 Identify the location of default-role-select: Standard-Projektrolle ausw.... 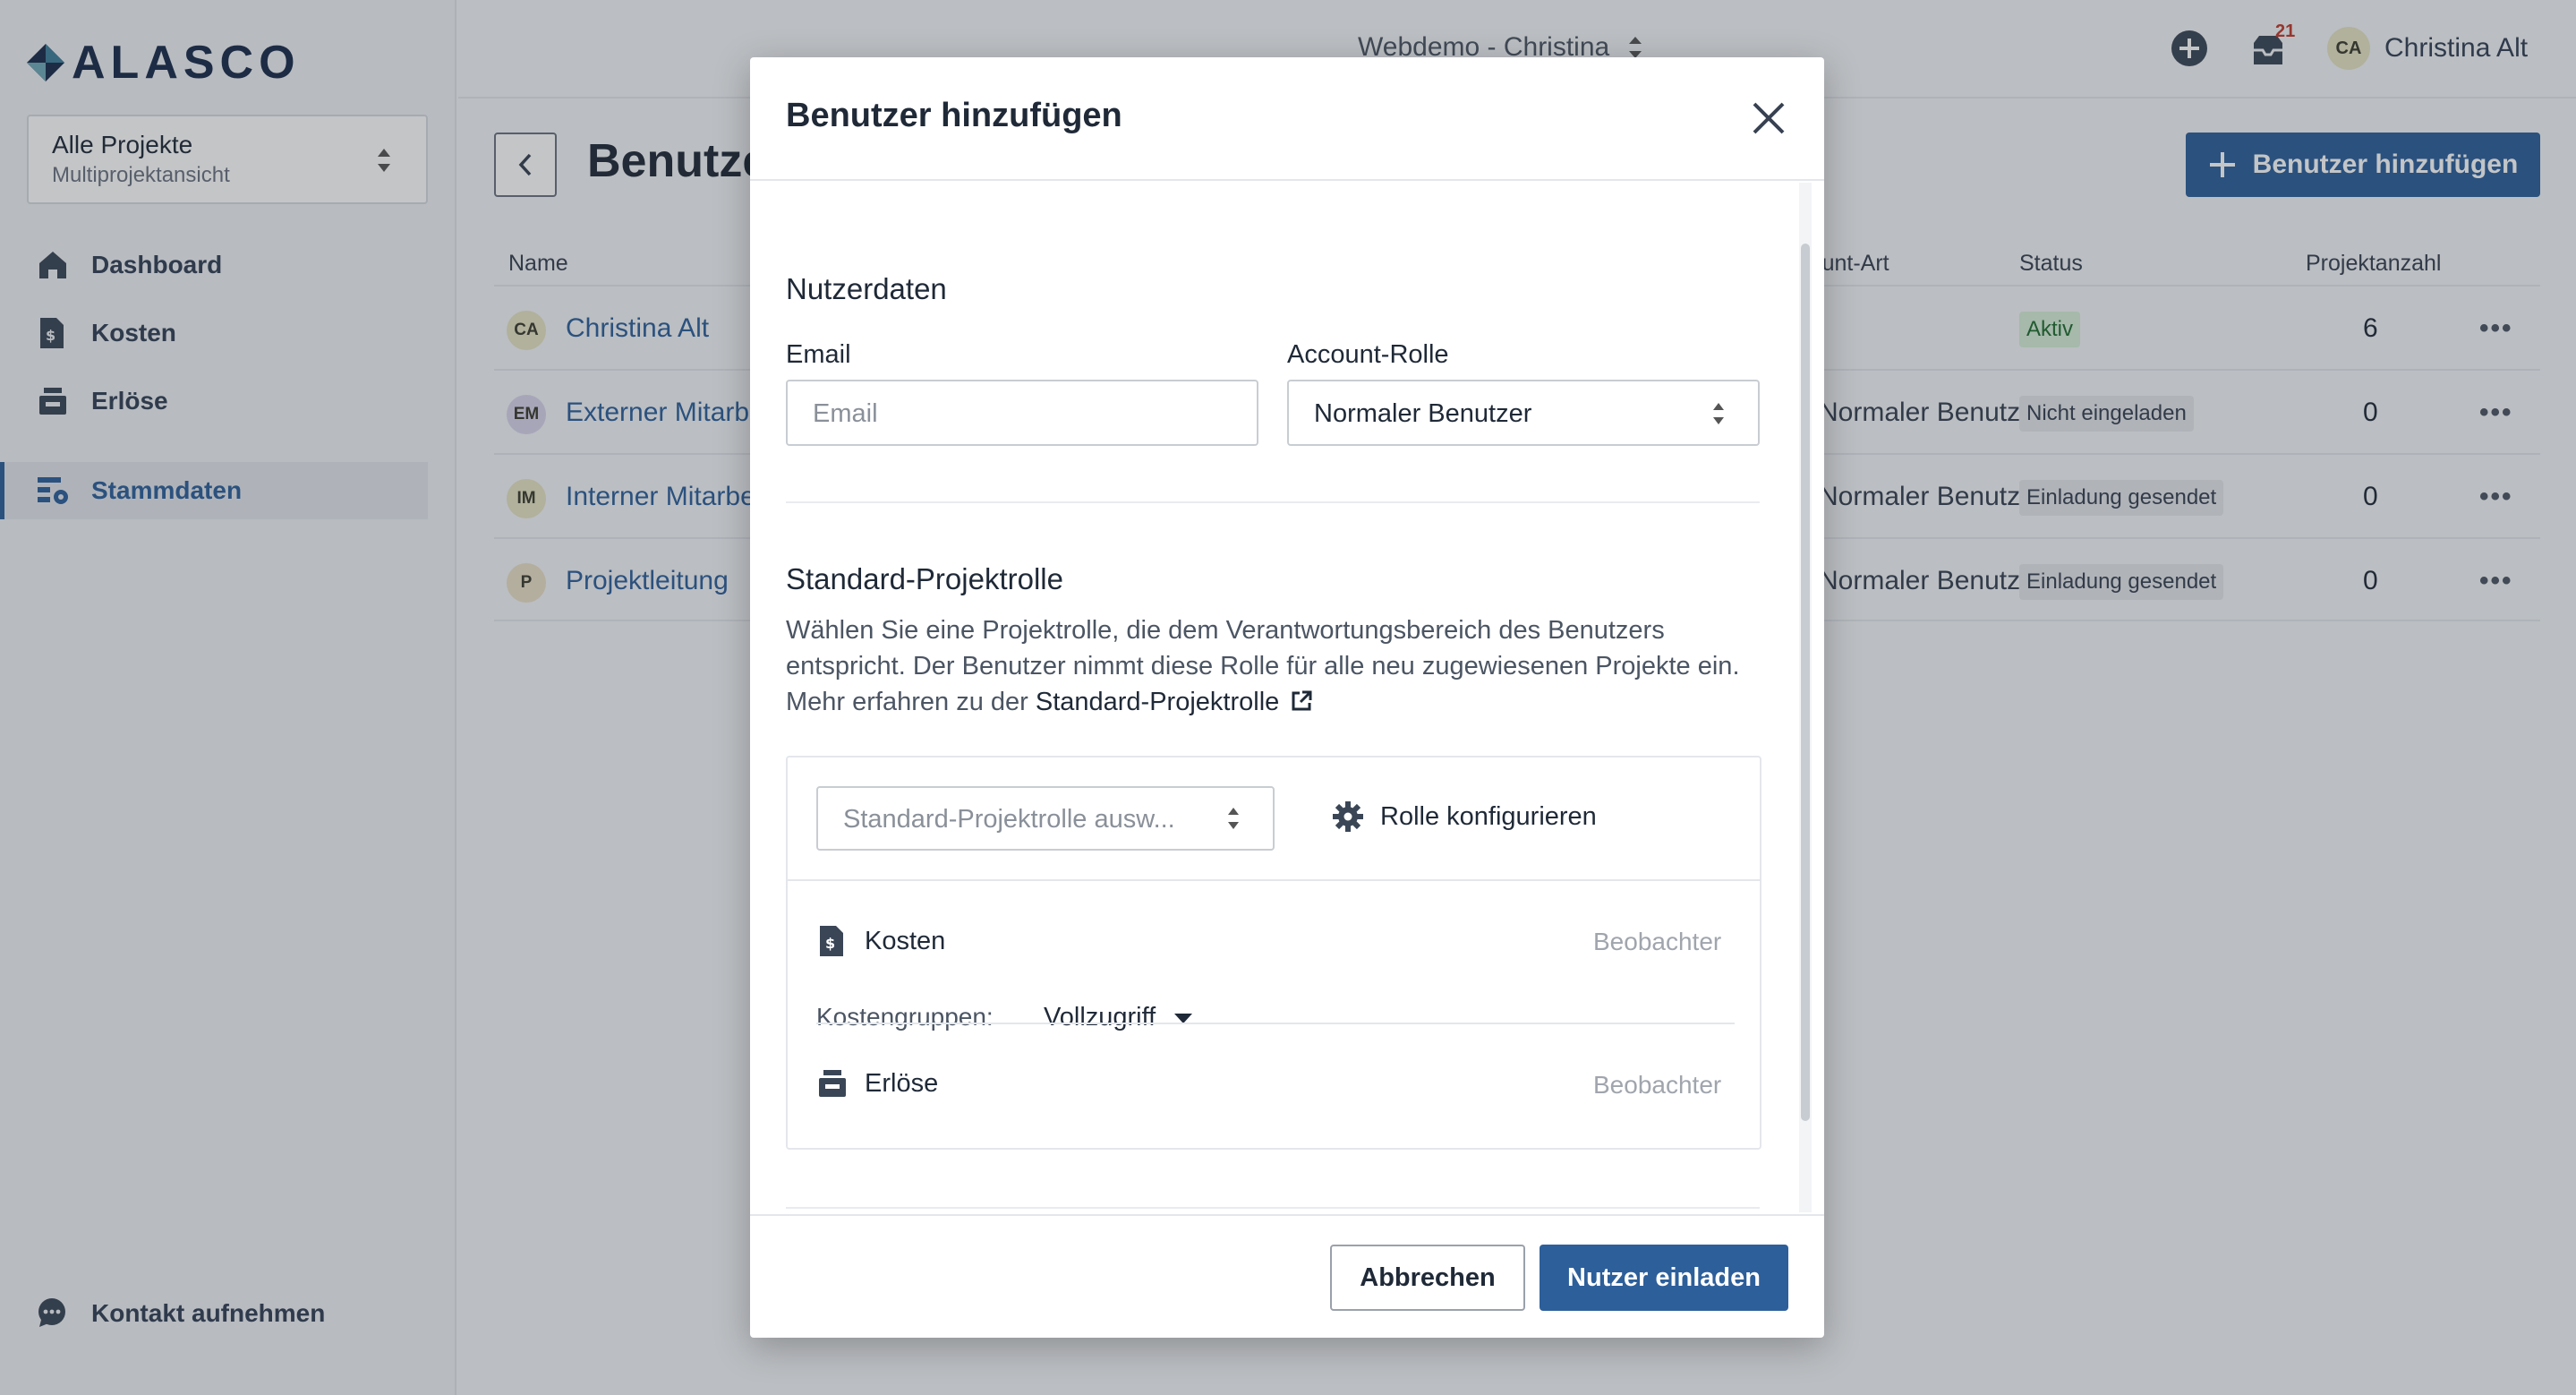
(1045, 818).